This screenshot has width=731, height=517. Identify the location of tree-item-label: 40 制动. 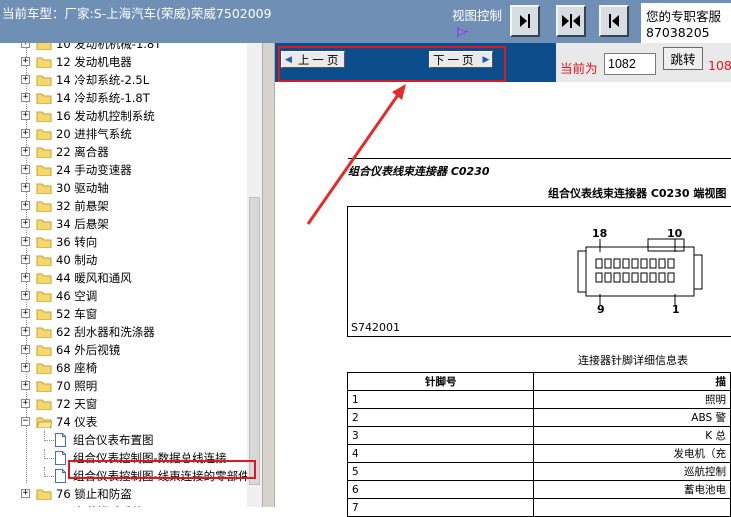
(77, 260).